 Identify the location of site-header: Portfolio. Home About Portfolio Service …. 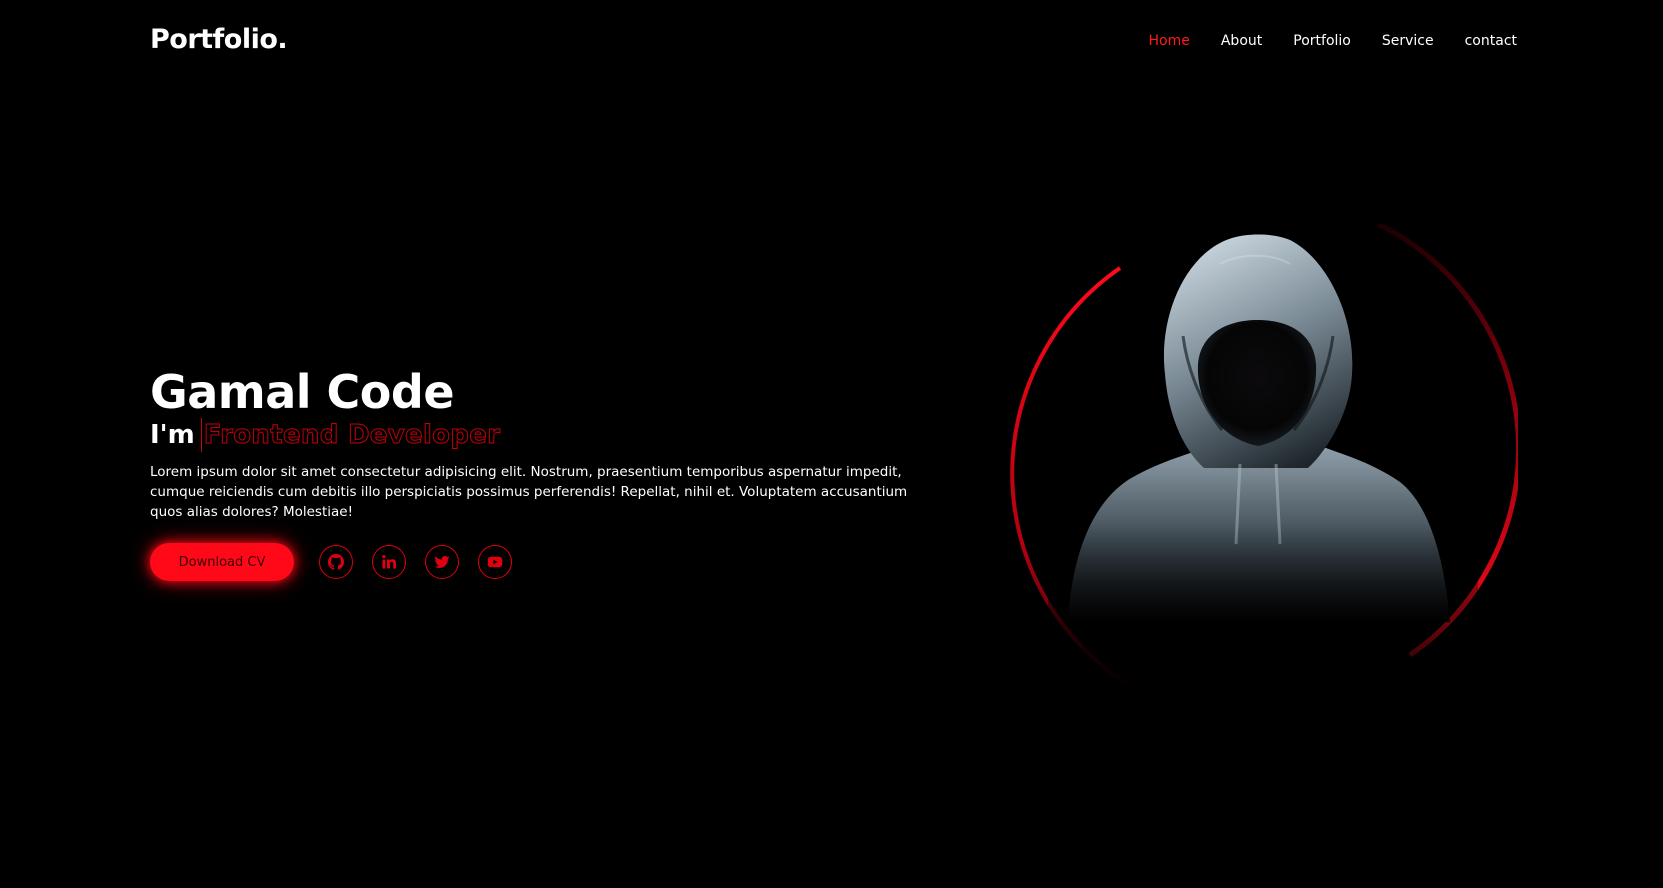
(831, 41).